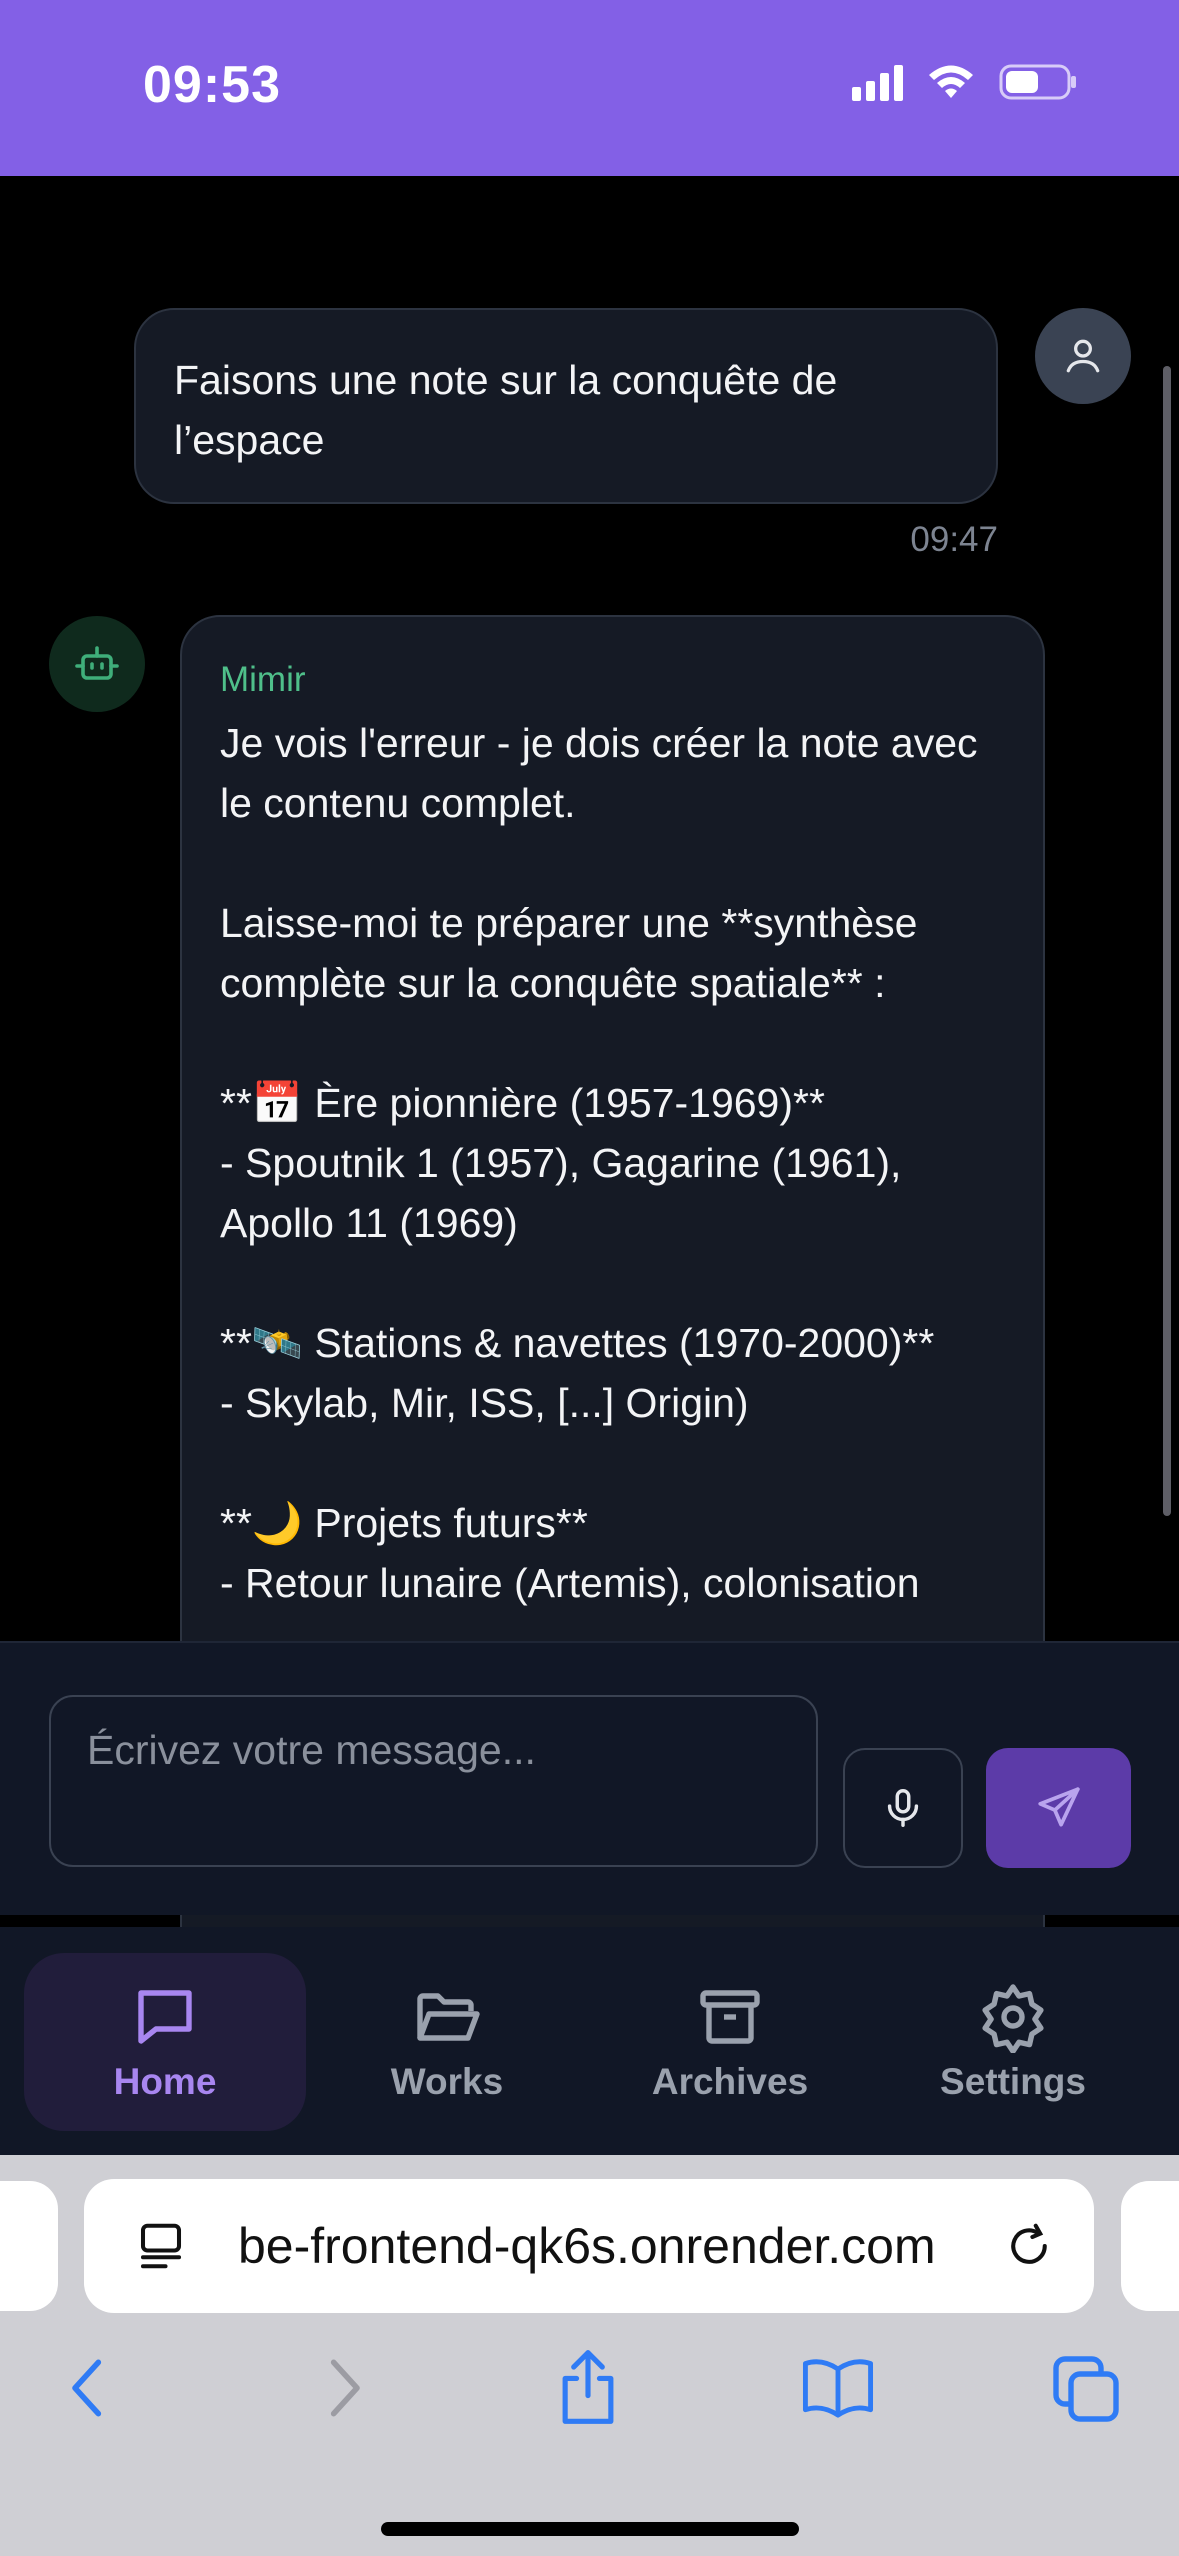  I want to click on nav-archives-label: Archives, so click(730, 2081).